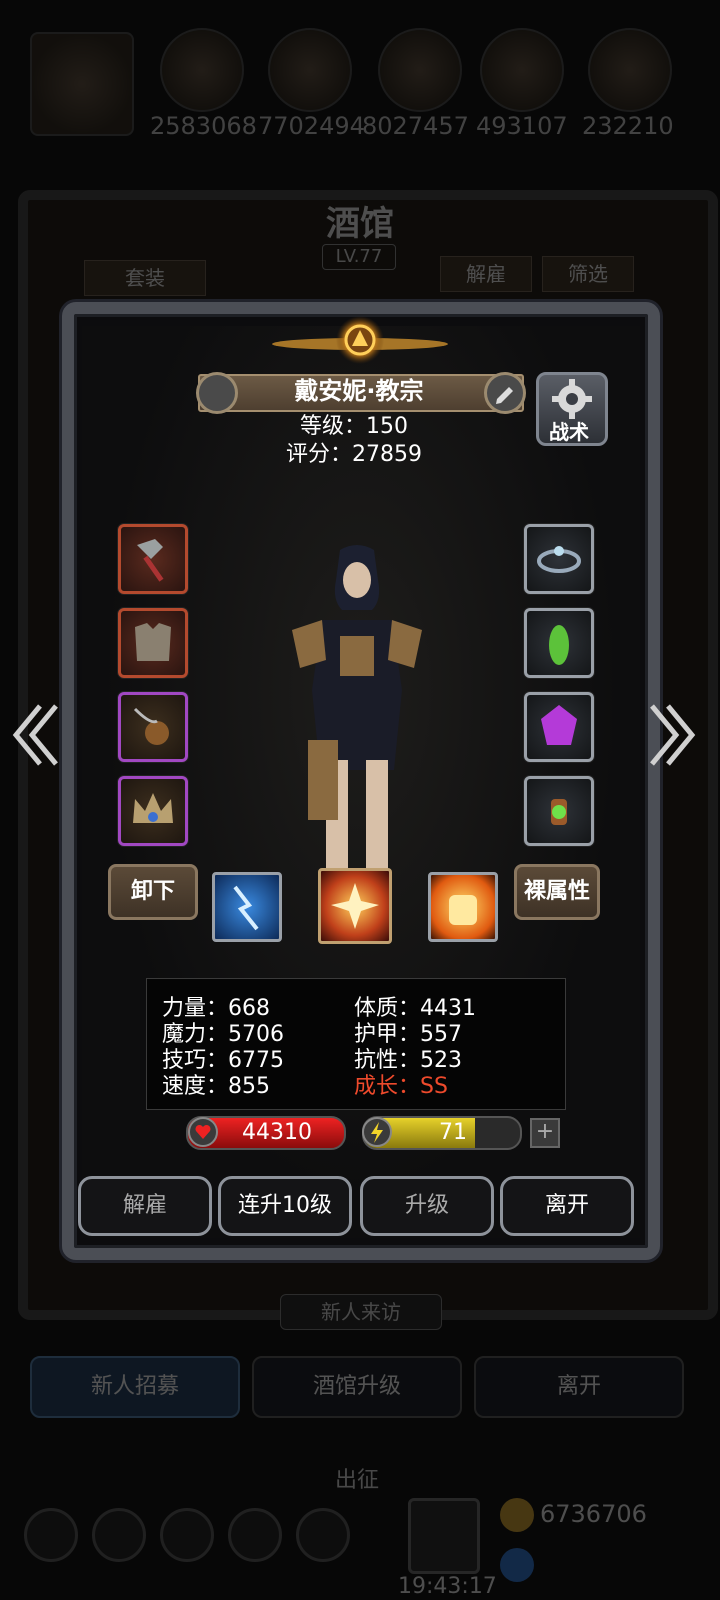 Image resolution: width=720 pixels, height=1600 pixels. What do you see at coordinates (360, 224) in the screenshot?
I see `tavern-title: 酒馆` at bounding box center [360, 224].